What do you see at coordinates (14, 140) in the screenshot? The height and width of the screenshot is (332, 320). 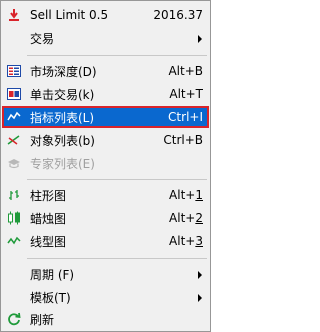 I see `object-list-icon` at bounding box center [14, 140].